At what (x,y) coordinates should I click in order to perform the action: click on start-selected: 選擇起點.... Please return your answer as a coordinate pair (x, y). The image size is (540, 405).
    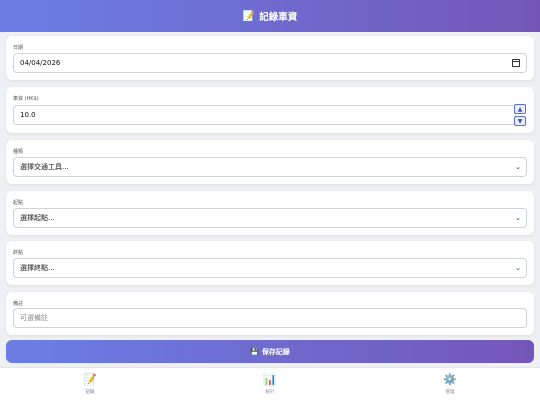
    Looking at the image, I should click on (37, 218).